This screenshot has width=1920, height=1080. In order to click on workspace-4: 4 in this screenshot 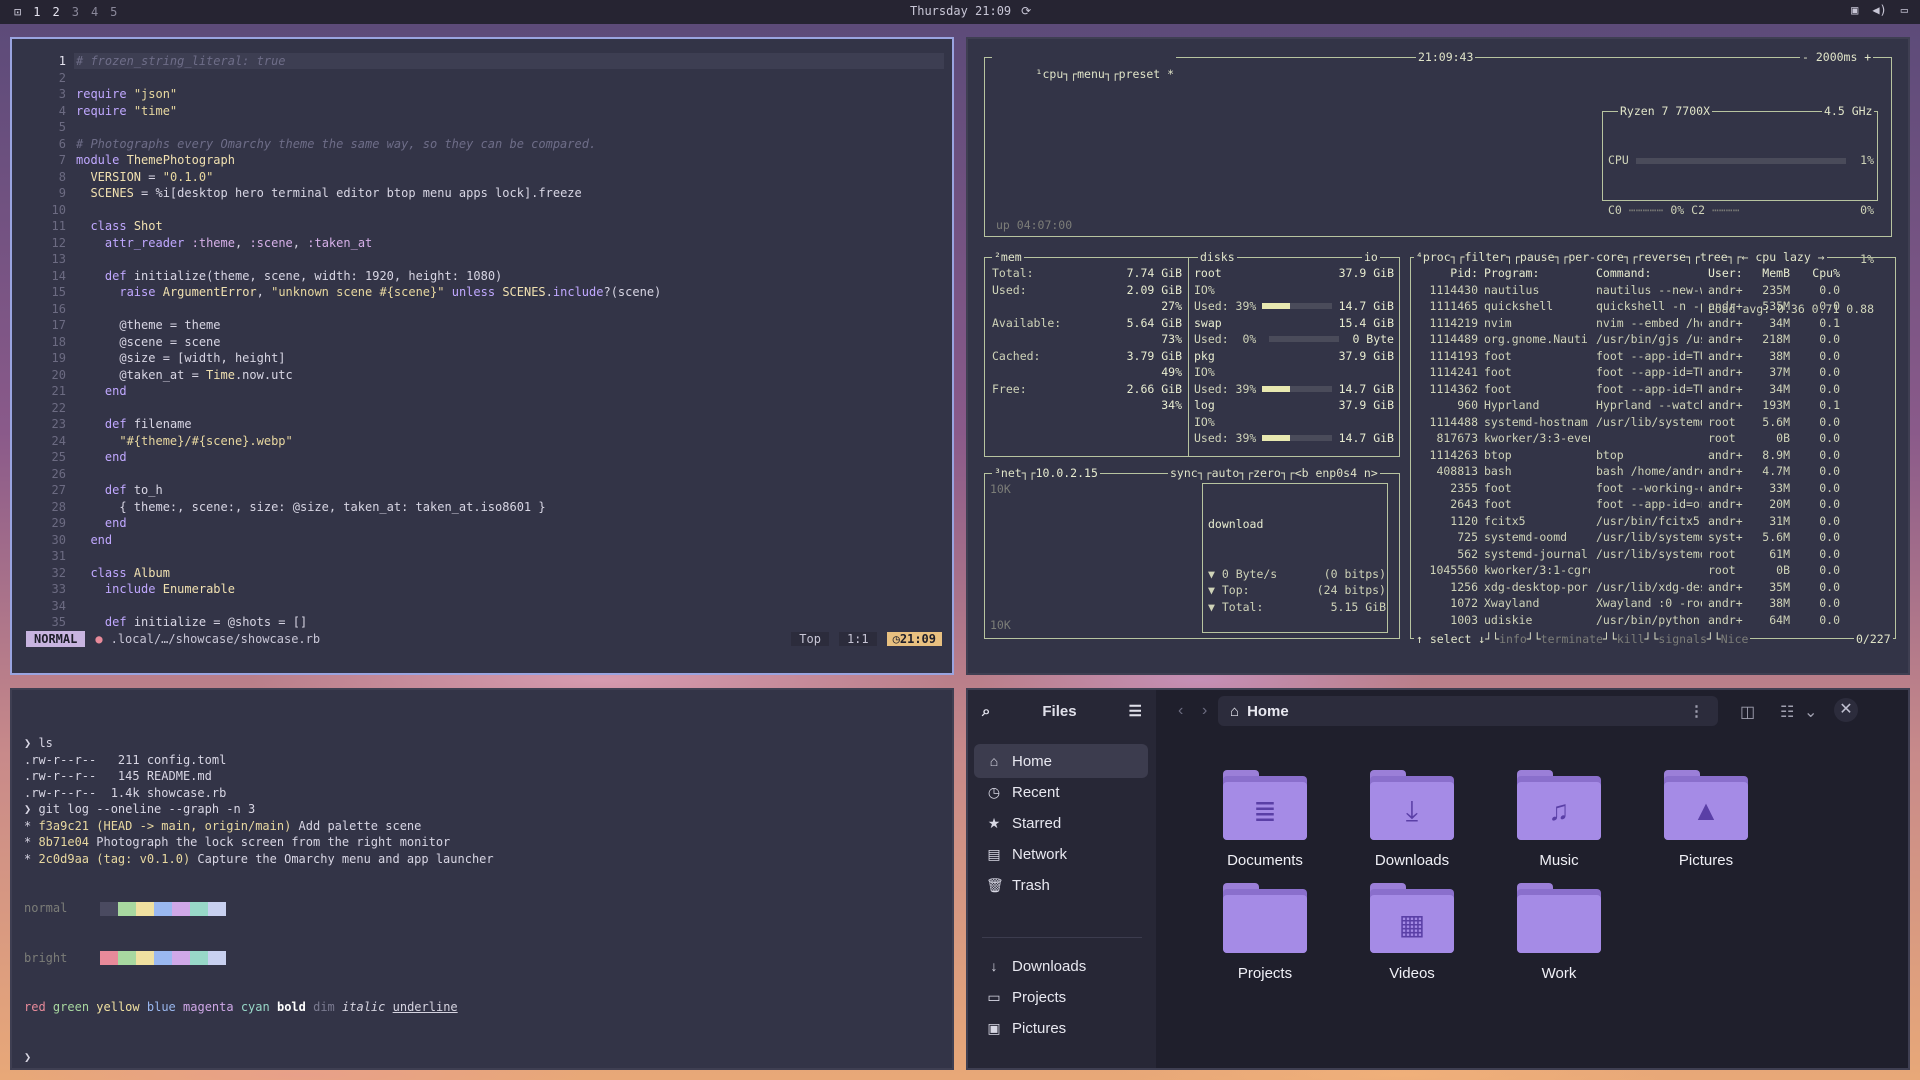, I will do `click(94, 12)`.